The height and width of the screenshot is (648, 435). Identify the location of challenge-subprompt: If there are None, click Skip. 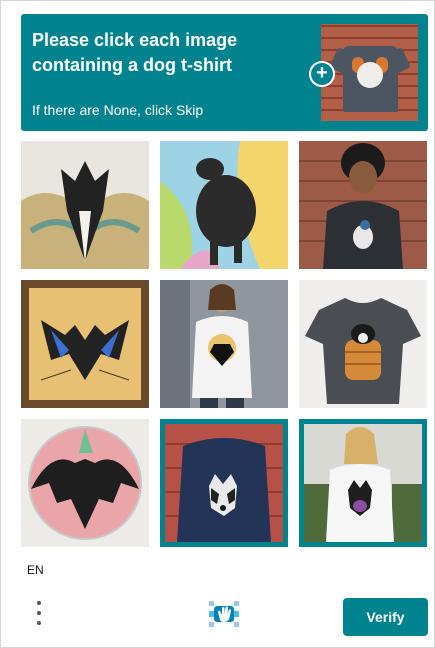
(118, 110).